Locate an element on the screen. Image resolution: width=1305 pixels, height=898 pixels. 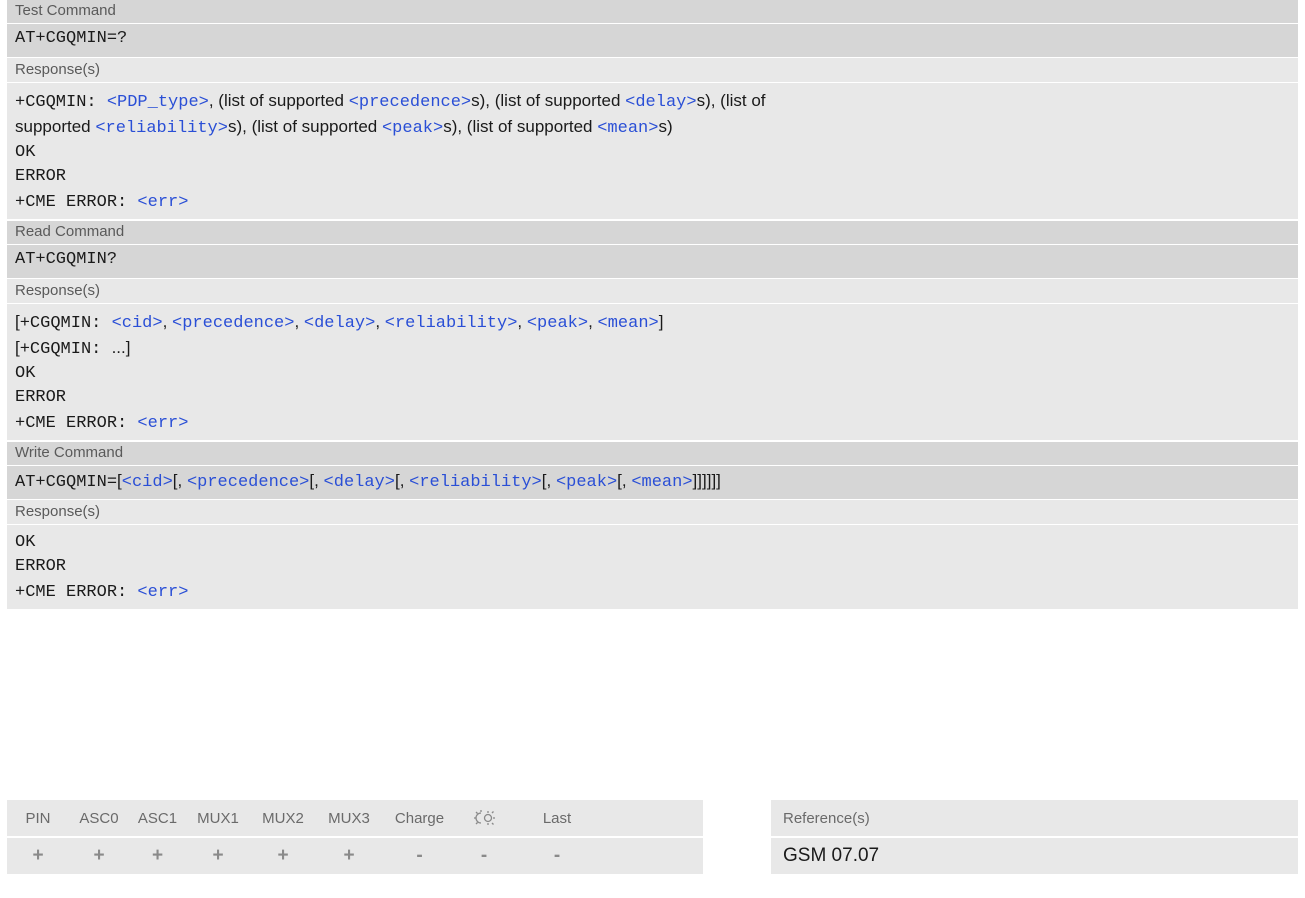
text: supported is located at coordinates (55, 126).